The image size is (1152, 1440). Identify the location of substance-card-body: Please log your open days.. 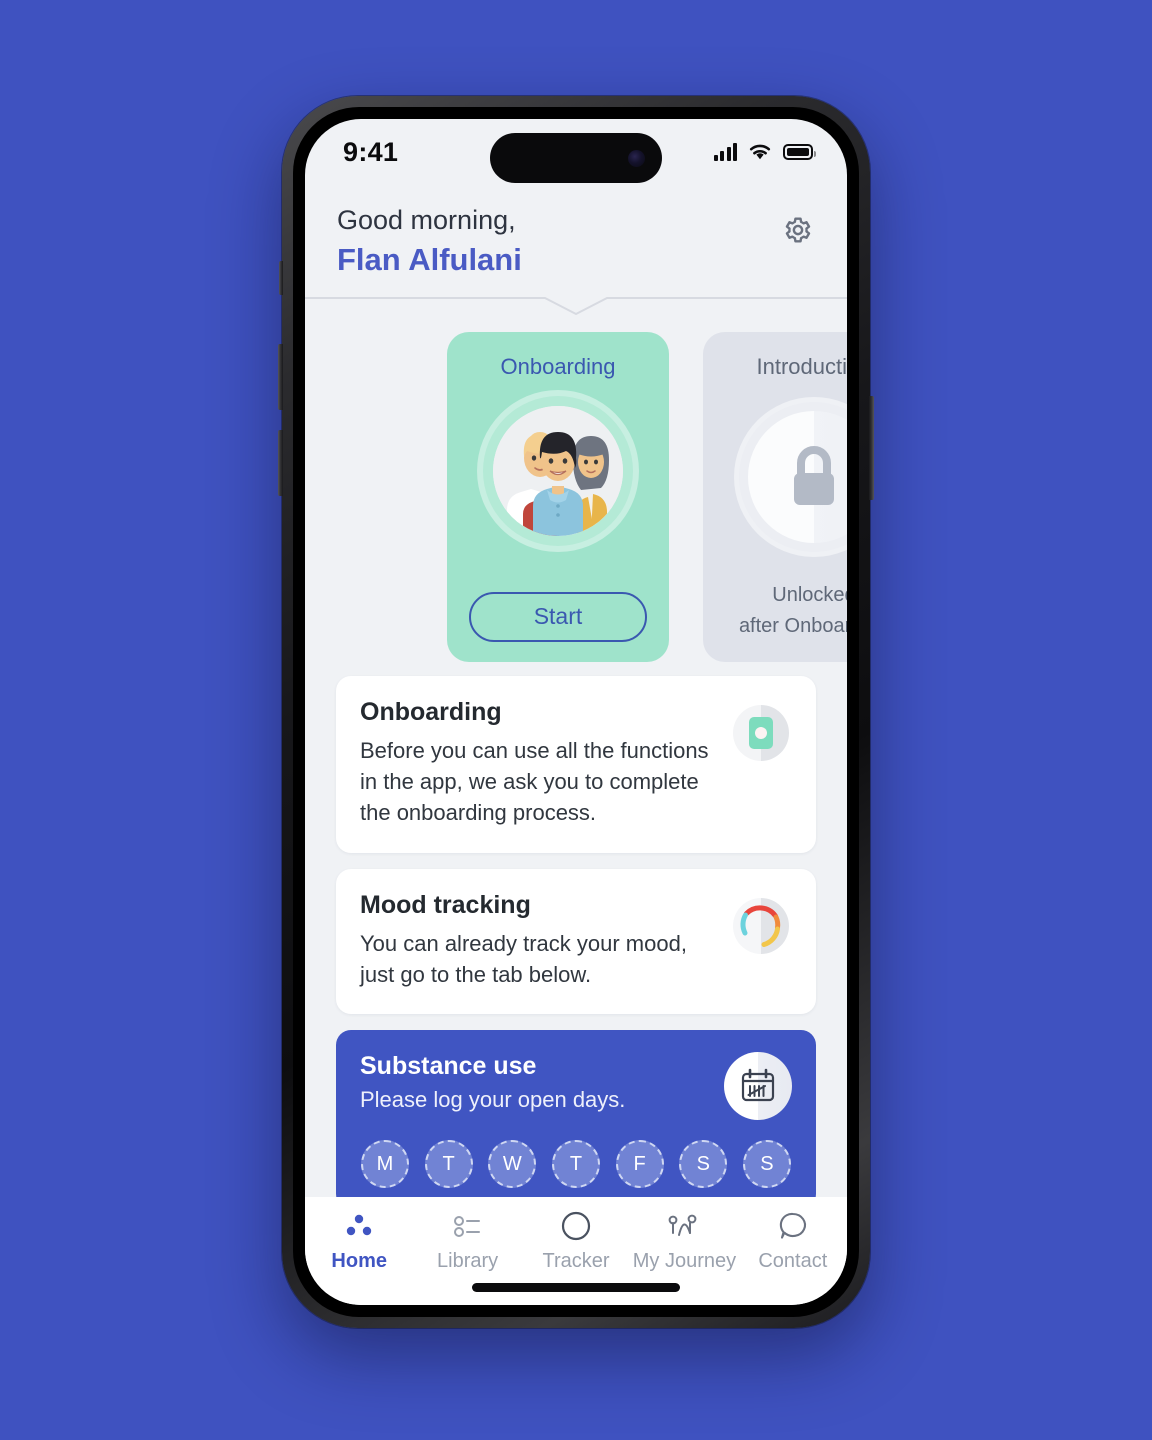
(493, 1100).